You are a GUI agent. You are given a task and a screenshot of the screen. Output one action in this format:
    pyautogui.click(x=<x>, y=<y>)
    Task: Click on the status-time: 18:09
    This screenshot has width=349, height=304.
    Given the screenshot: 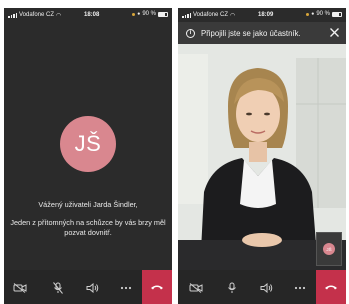 What is the action you would take?
    pyautogui.click(x=266, y=15)
    